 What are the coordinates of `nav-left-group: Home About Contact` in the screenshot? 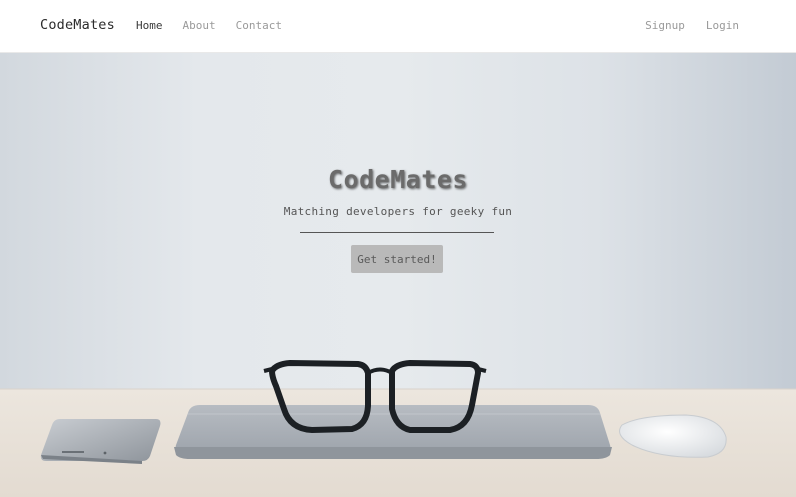 It's located at (209, 25).